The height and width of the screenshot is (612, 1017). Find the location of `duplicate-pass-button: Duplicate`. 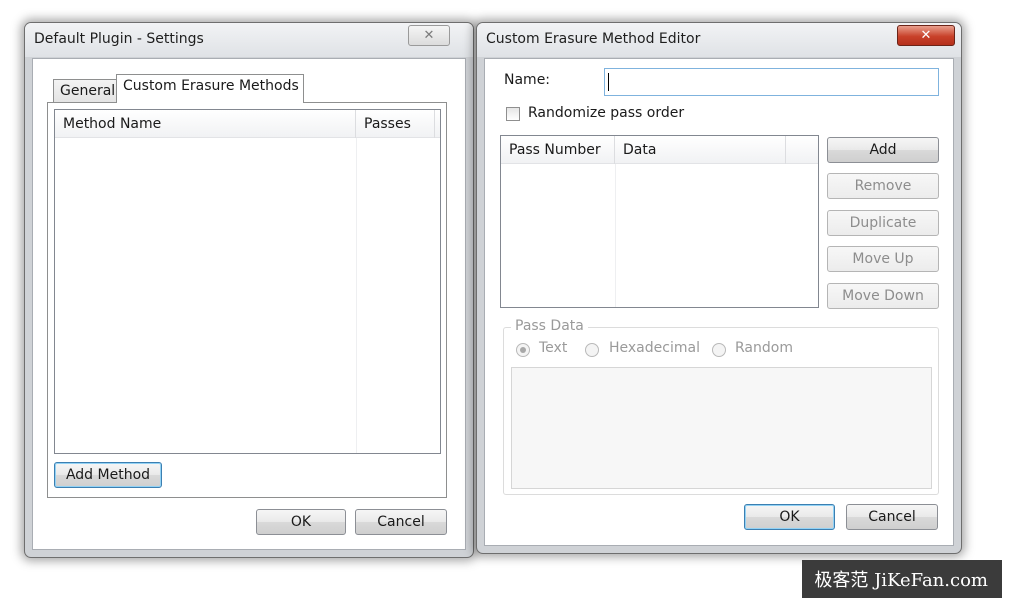

duplicate-pass-button: Duplicate is located at coordinates (883, 223).